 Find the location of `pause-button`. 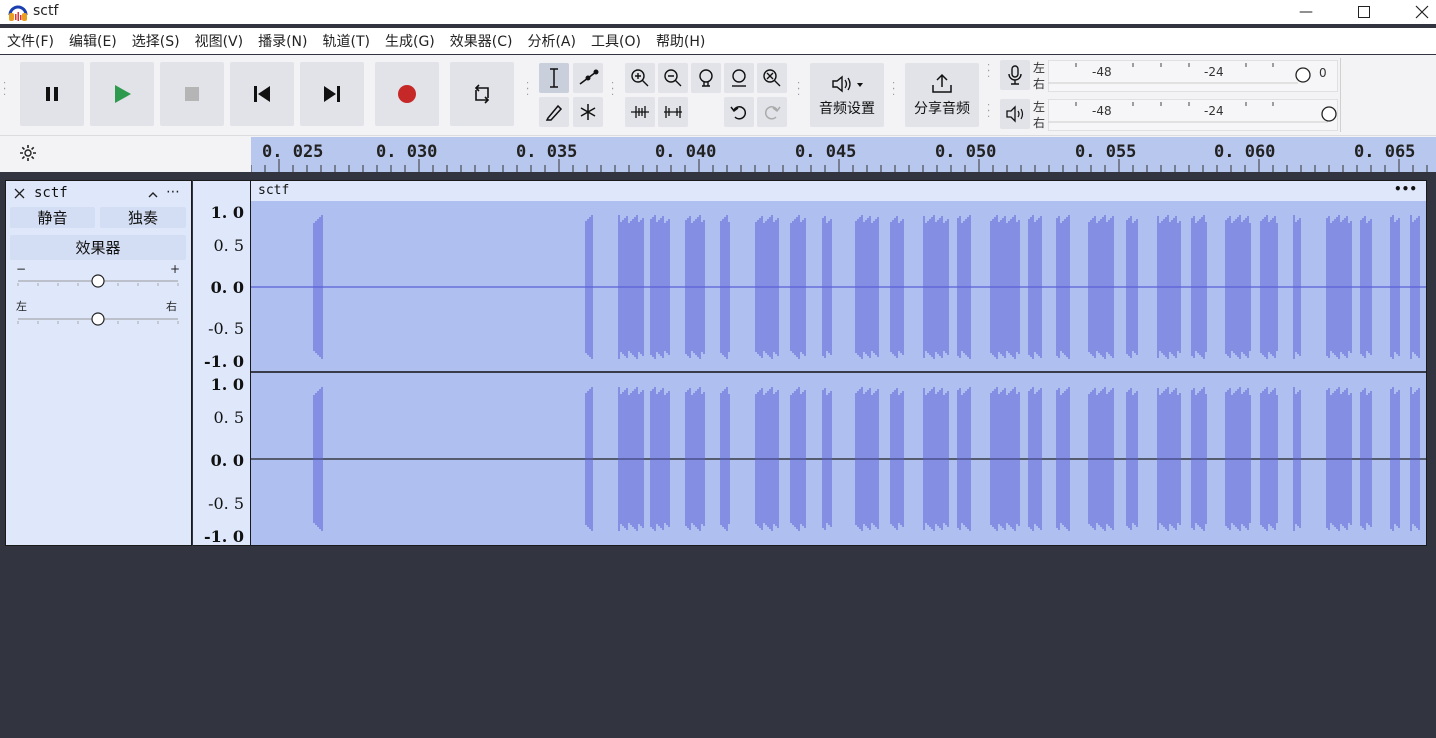

pause-button is located at coordinates (52, 94).